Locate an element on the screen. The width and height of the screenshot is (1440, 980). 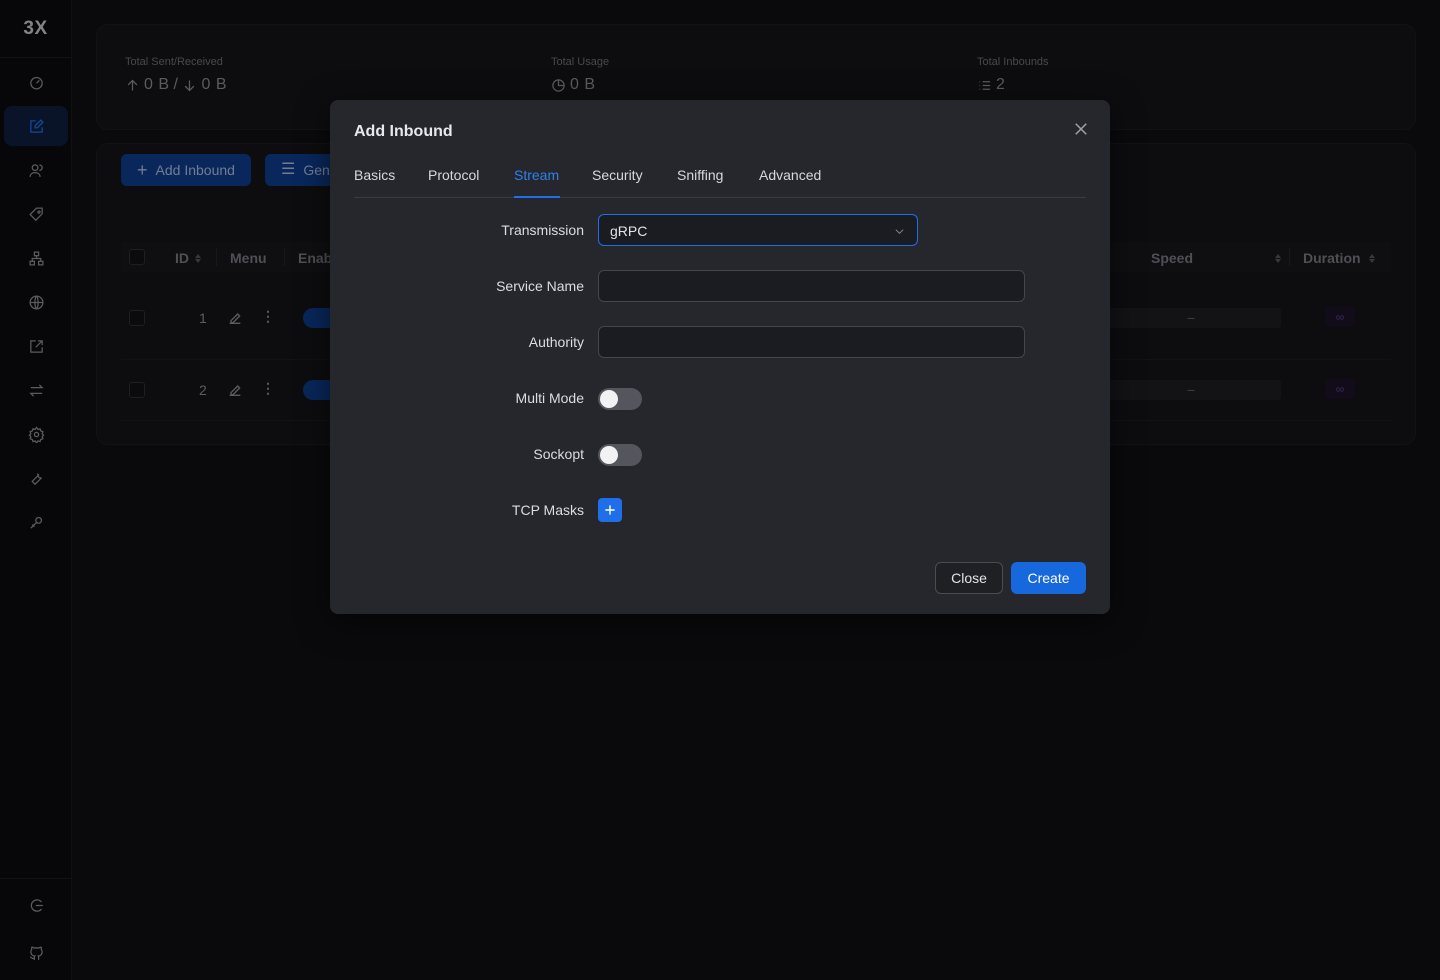
service-name-label: Service Name is located at coordinates (540, 286).